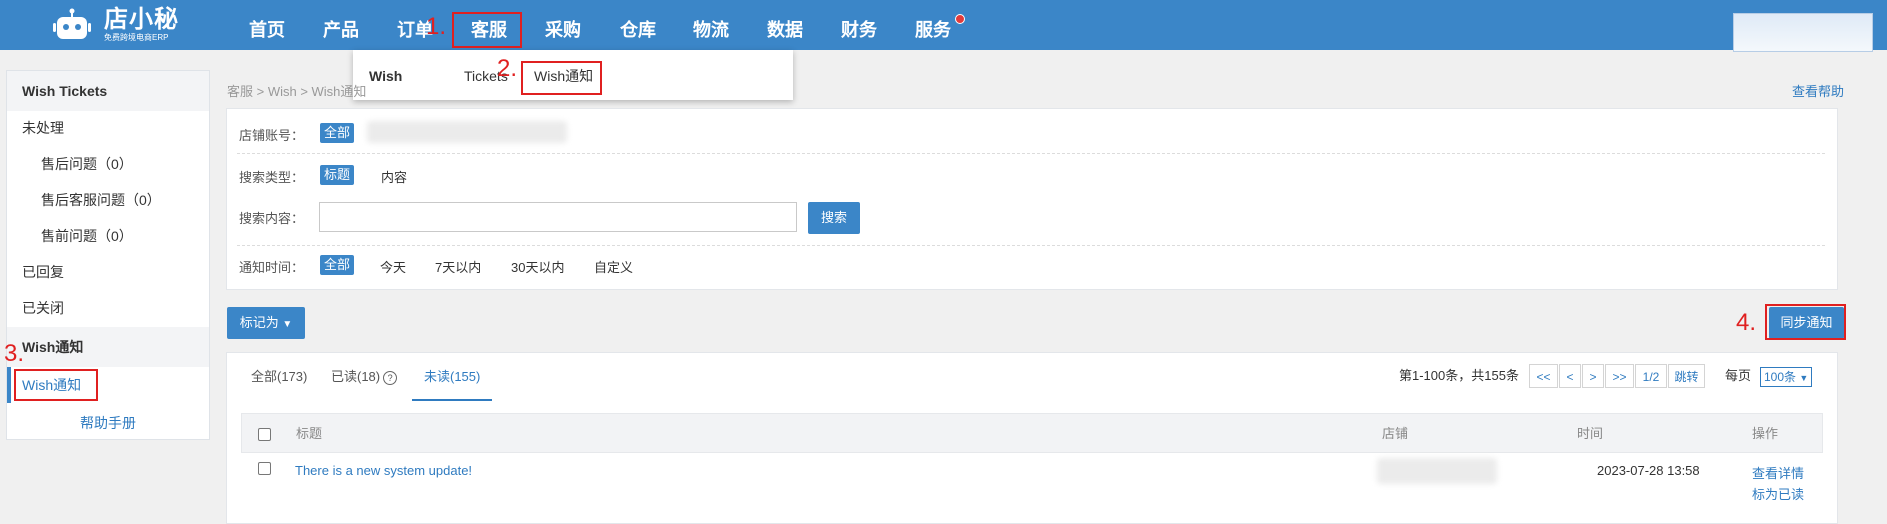 The width and height of the screenshot is (1887, 524). What do you see at coordinates (1619, 376) in the screenshot?
I see `page-last-button: >>` at bounding box center [1619, 376].